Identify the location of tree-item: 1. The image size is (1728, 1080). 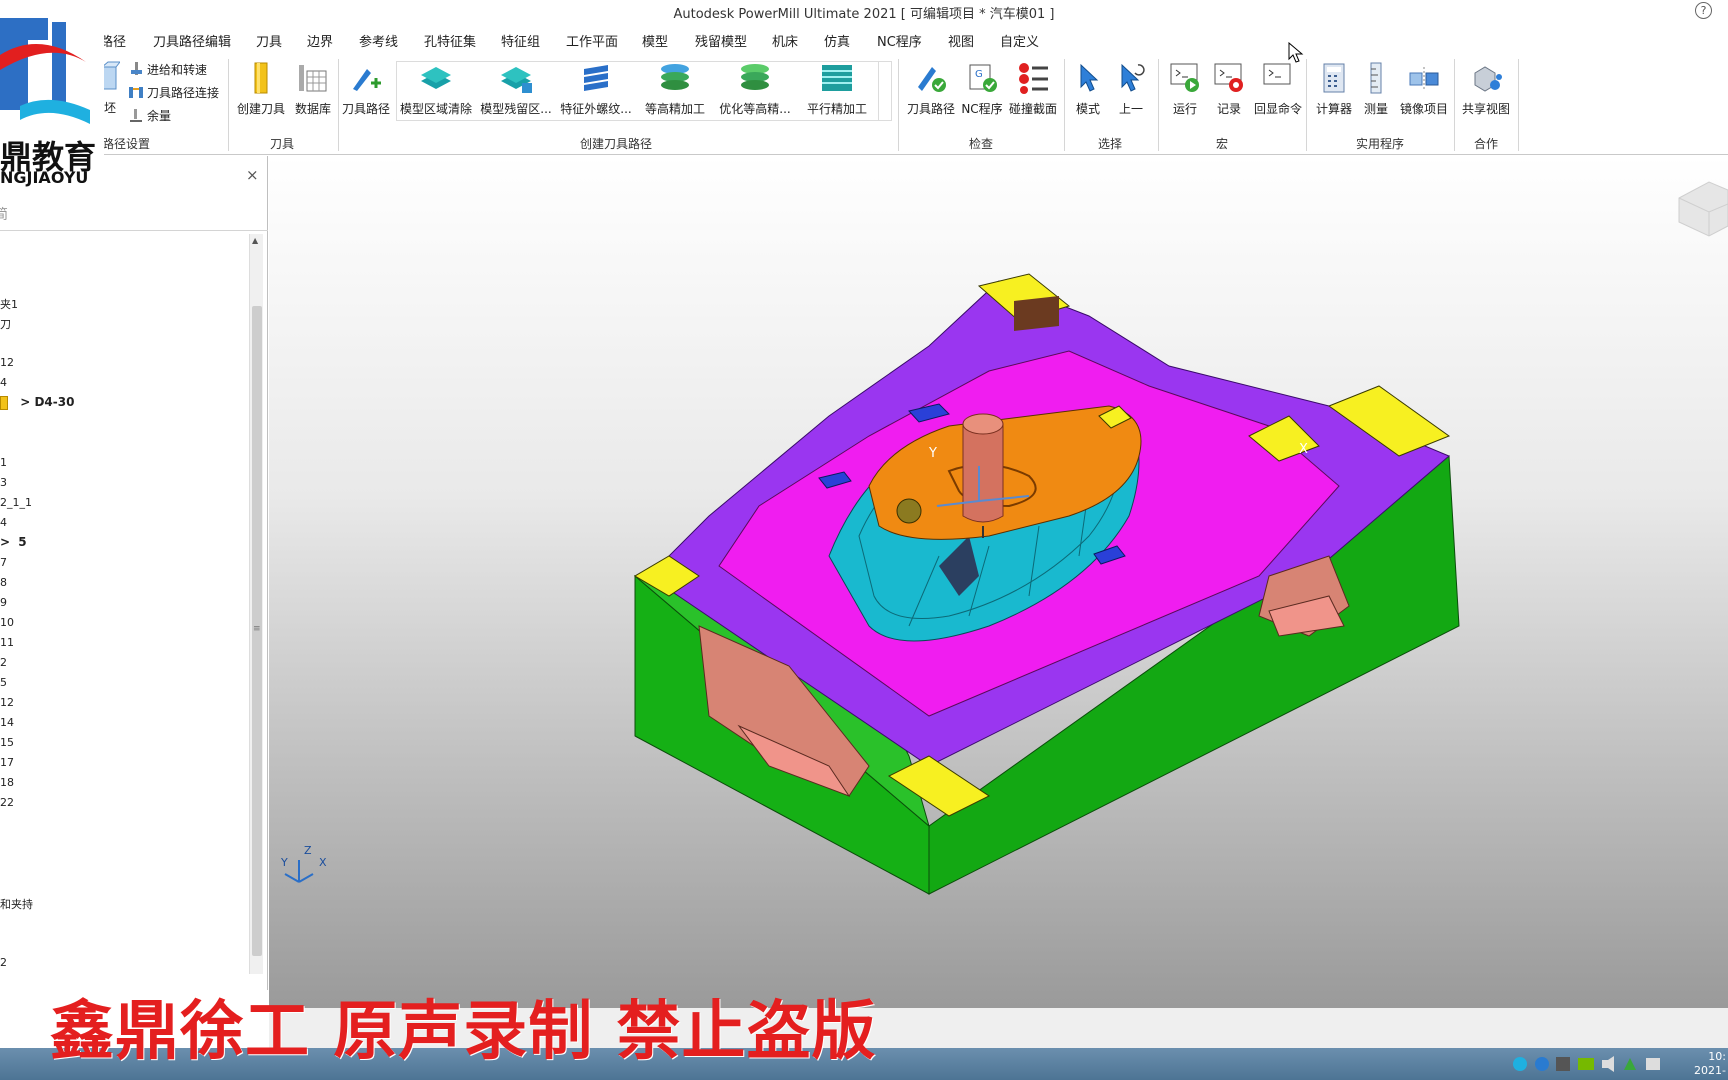
(3, 462).